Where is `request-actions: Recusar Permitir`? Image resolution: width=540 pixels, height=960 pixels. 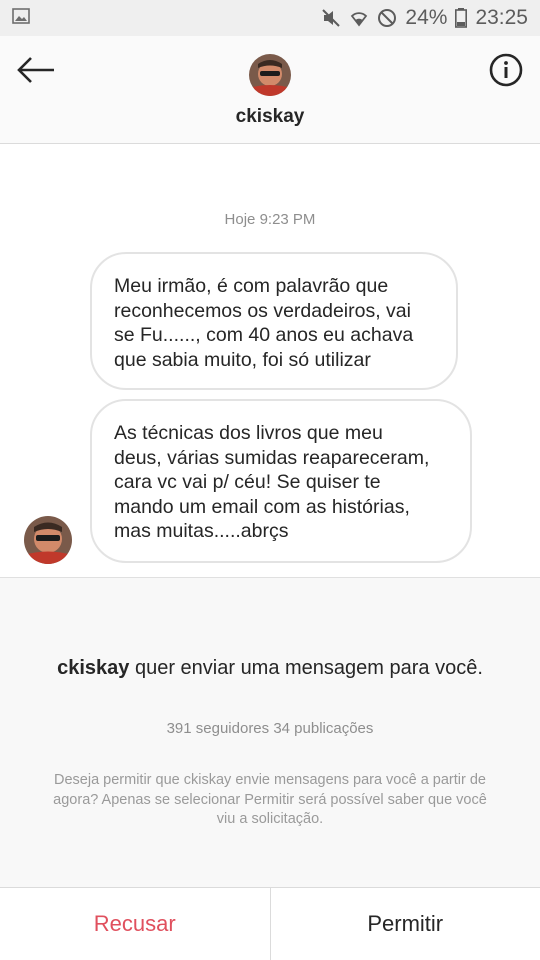 request-actions: Recusar Permitir is located at coordinates (270, 923).